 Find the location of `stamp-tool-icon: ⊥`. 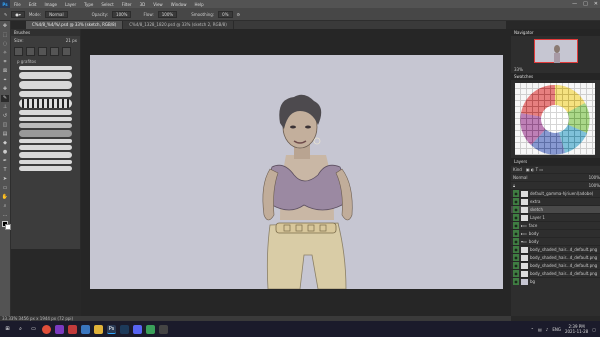

stamp-tool-icon: ⊥ is located at coordinates (5, 107).